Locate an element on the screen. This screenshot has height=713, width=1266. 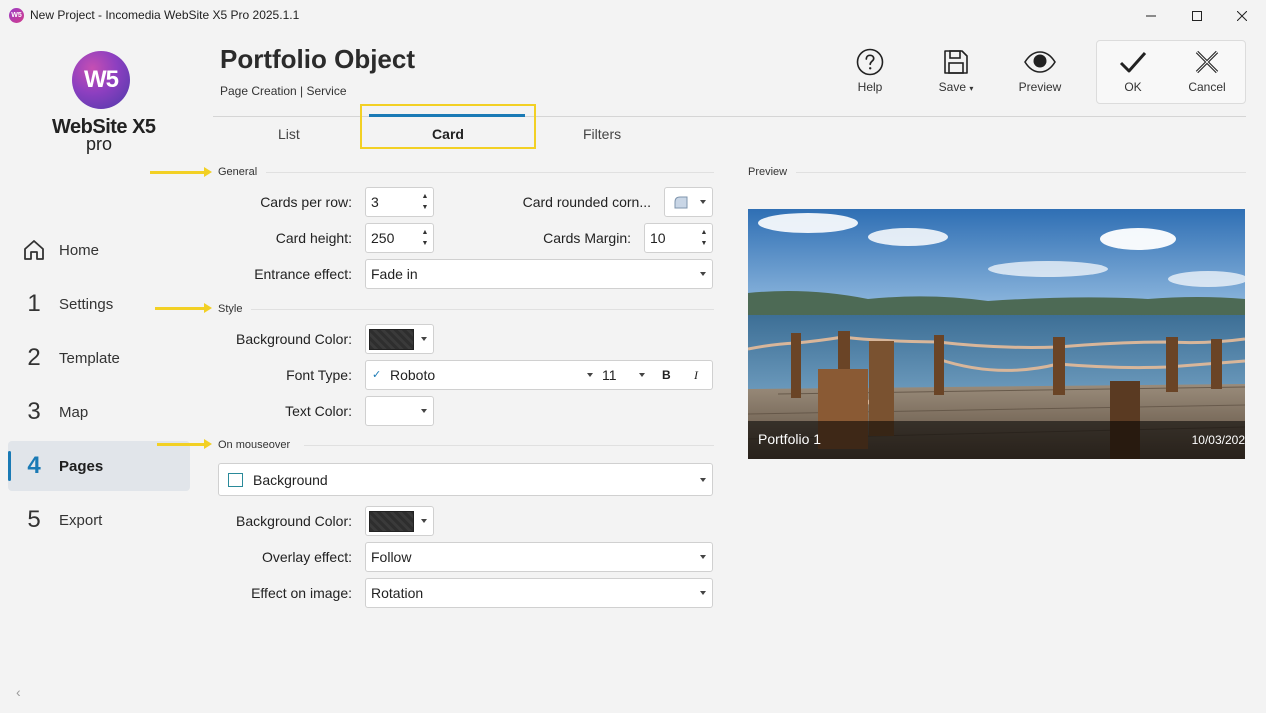
home-icon is located at coordinates (34, 250).